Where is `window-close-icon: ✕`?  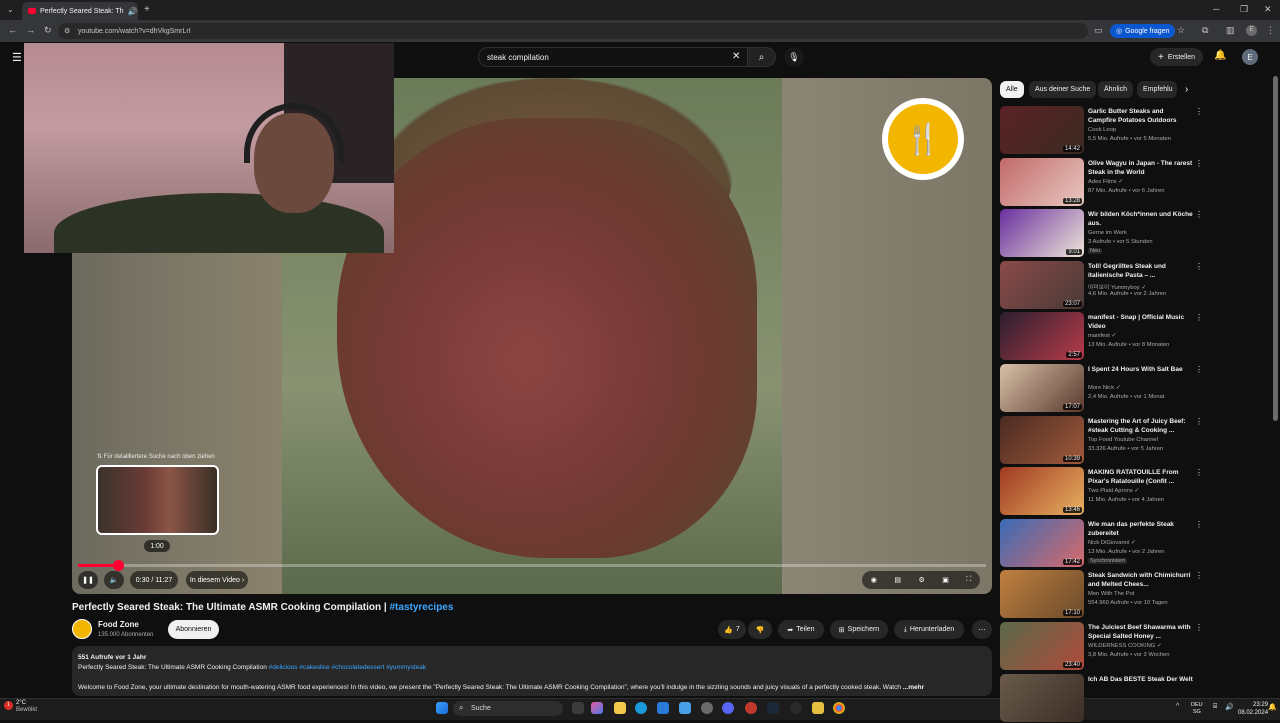 window-close-icon: ✕ is located at coordinates (1268, 9).